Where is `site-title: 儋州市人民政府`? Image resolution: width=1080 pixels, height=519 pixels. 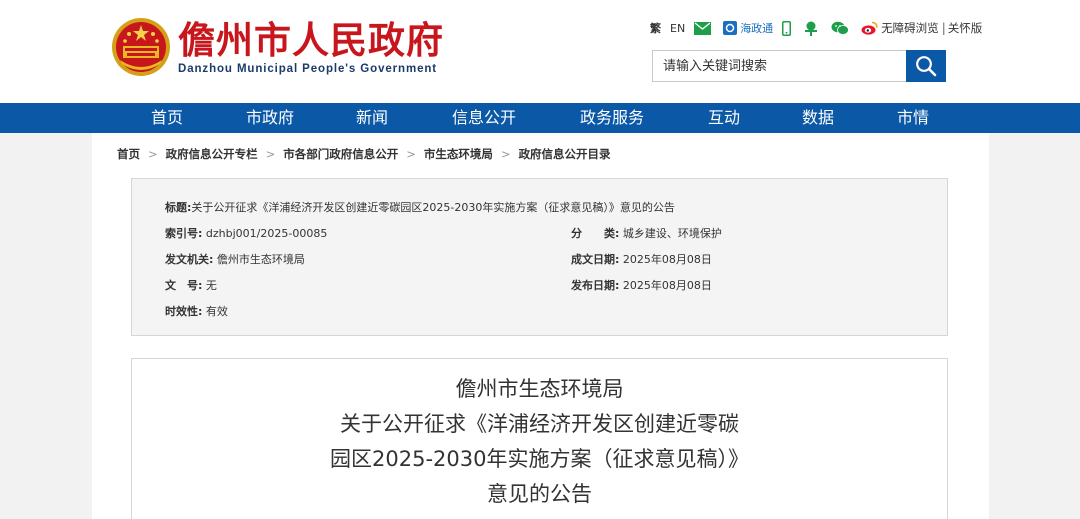
site-title: 儋州市人民政府 is located at coordinates (311, 40).